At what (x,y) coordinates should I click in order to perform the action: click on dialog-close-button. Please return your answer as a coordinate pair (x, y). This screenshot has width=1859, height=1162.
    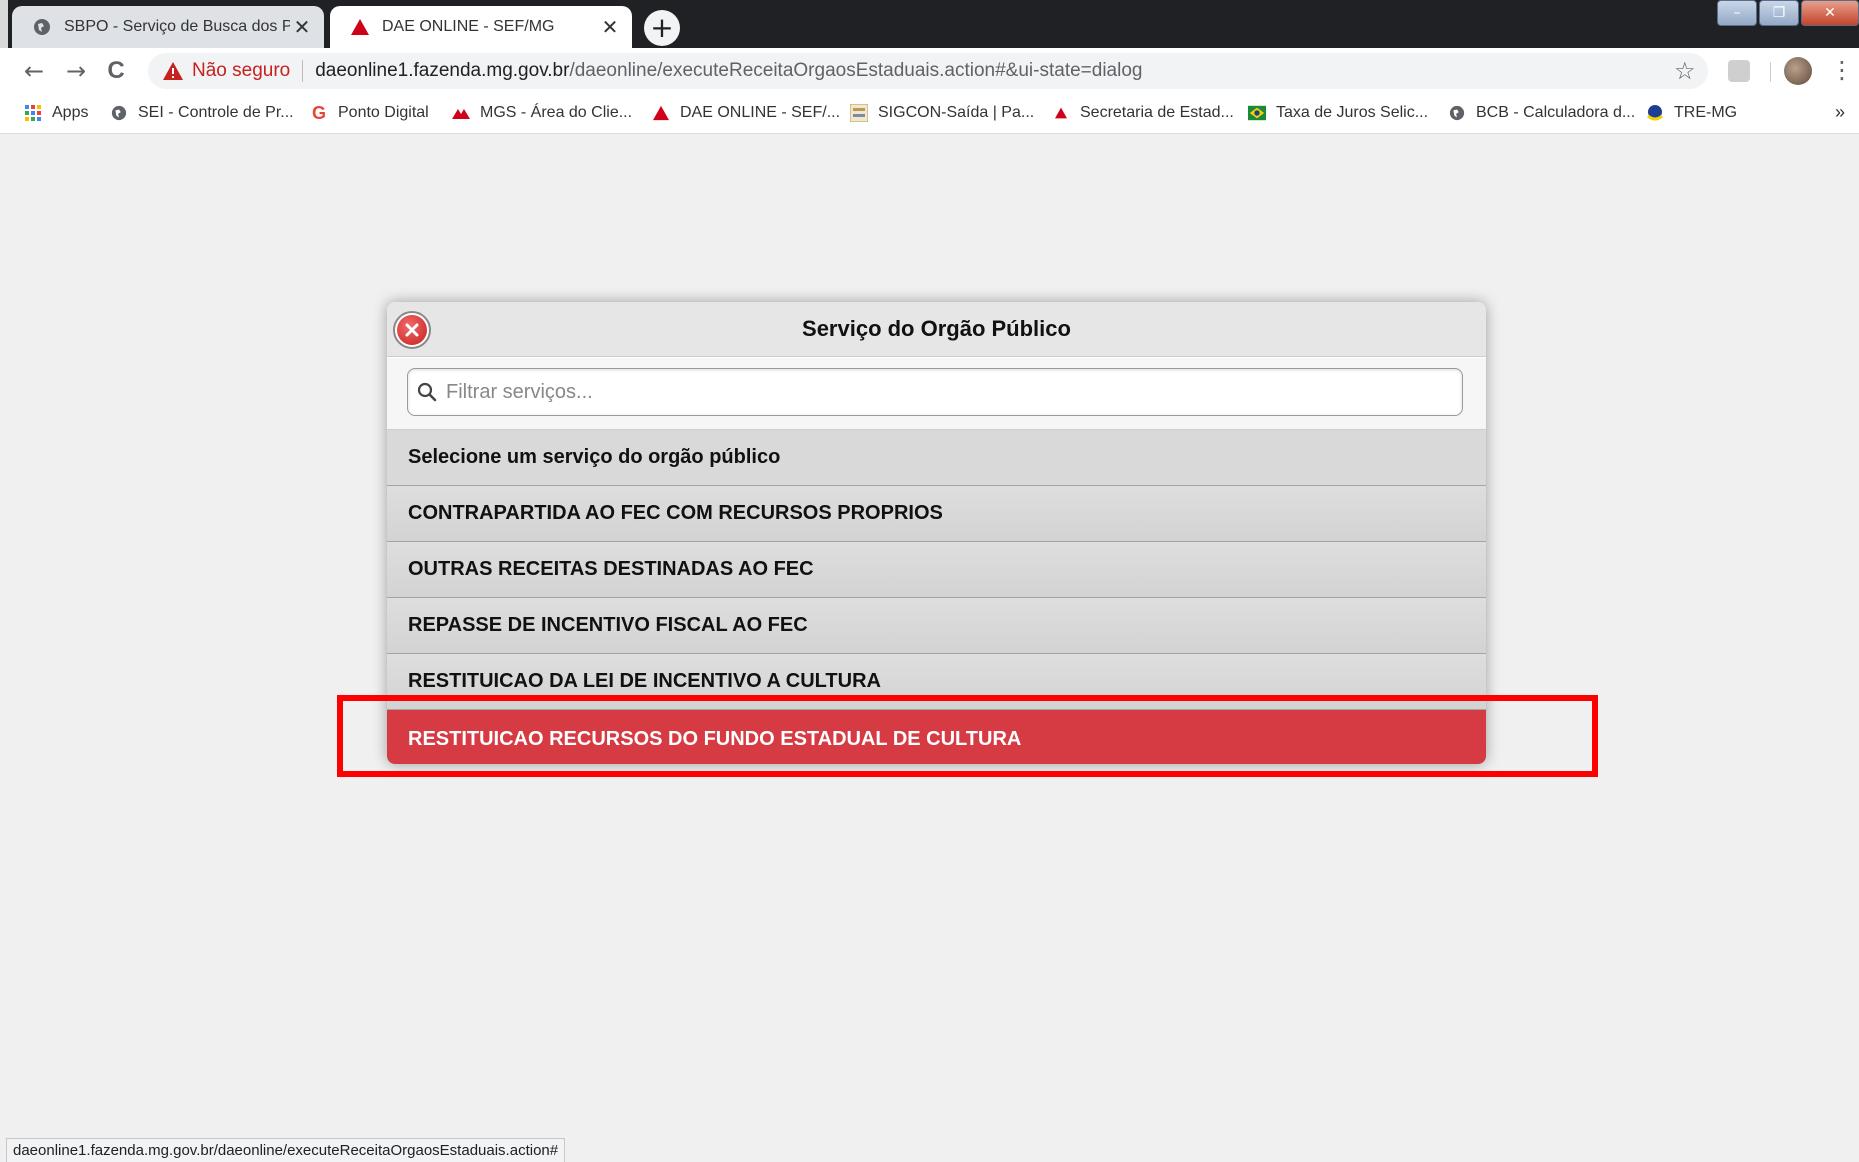
    Looking at the image, I should click on (412, 330).